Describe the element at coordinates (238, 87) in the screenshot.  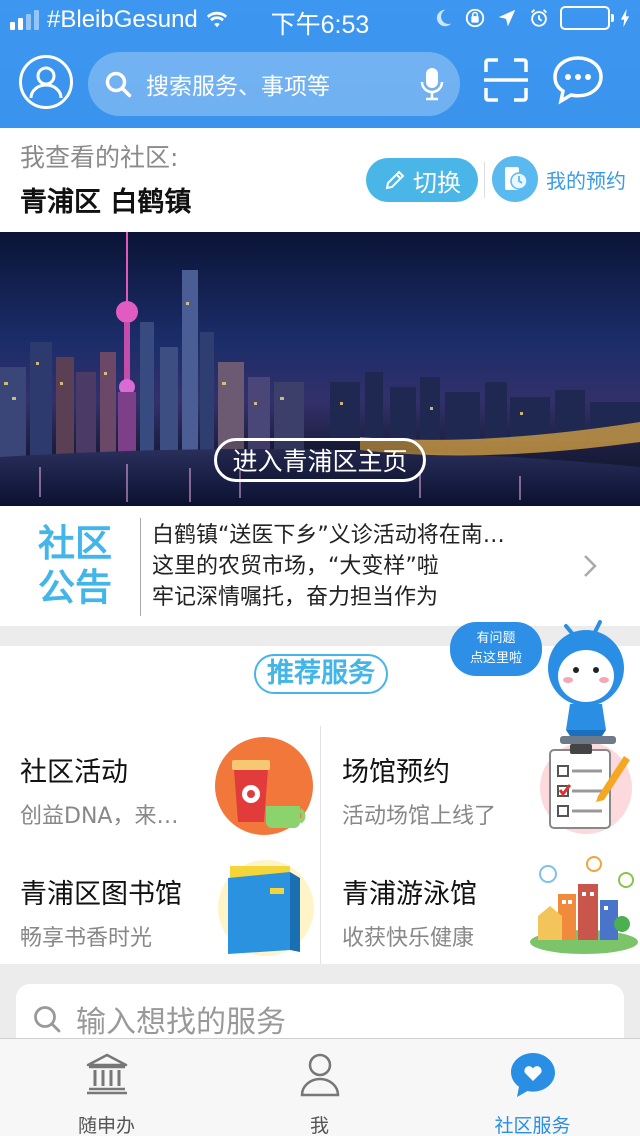
I see `search-placeholder: 搜索服务、事项等` at that location.